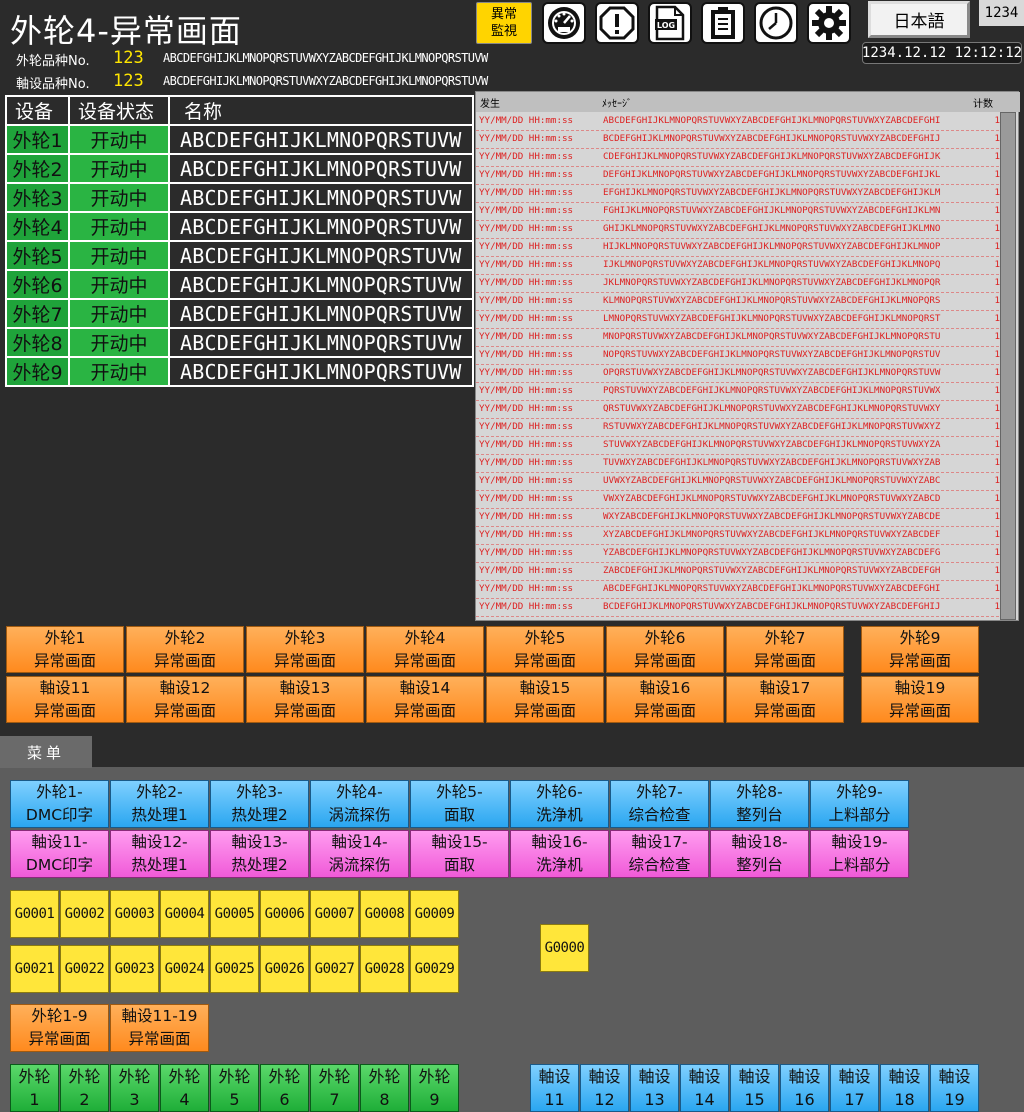 The height and width of the screenshot is (1112, 1024). What do you see at coordinates (723, 23) in the screenshot?
I see `clipboard-icon` at bounding box center [723, 23].